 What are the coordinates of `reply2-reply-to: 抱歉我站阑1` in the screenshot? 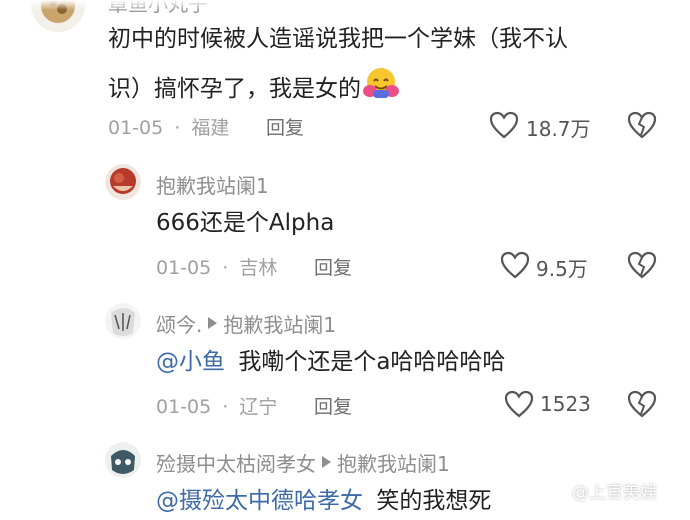 It's located at (279, 323).